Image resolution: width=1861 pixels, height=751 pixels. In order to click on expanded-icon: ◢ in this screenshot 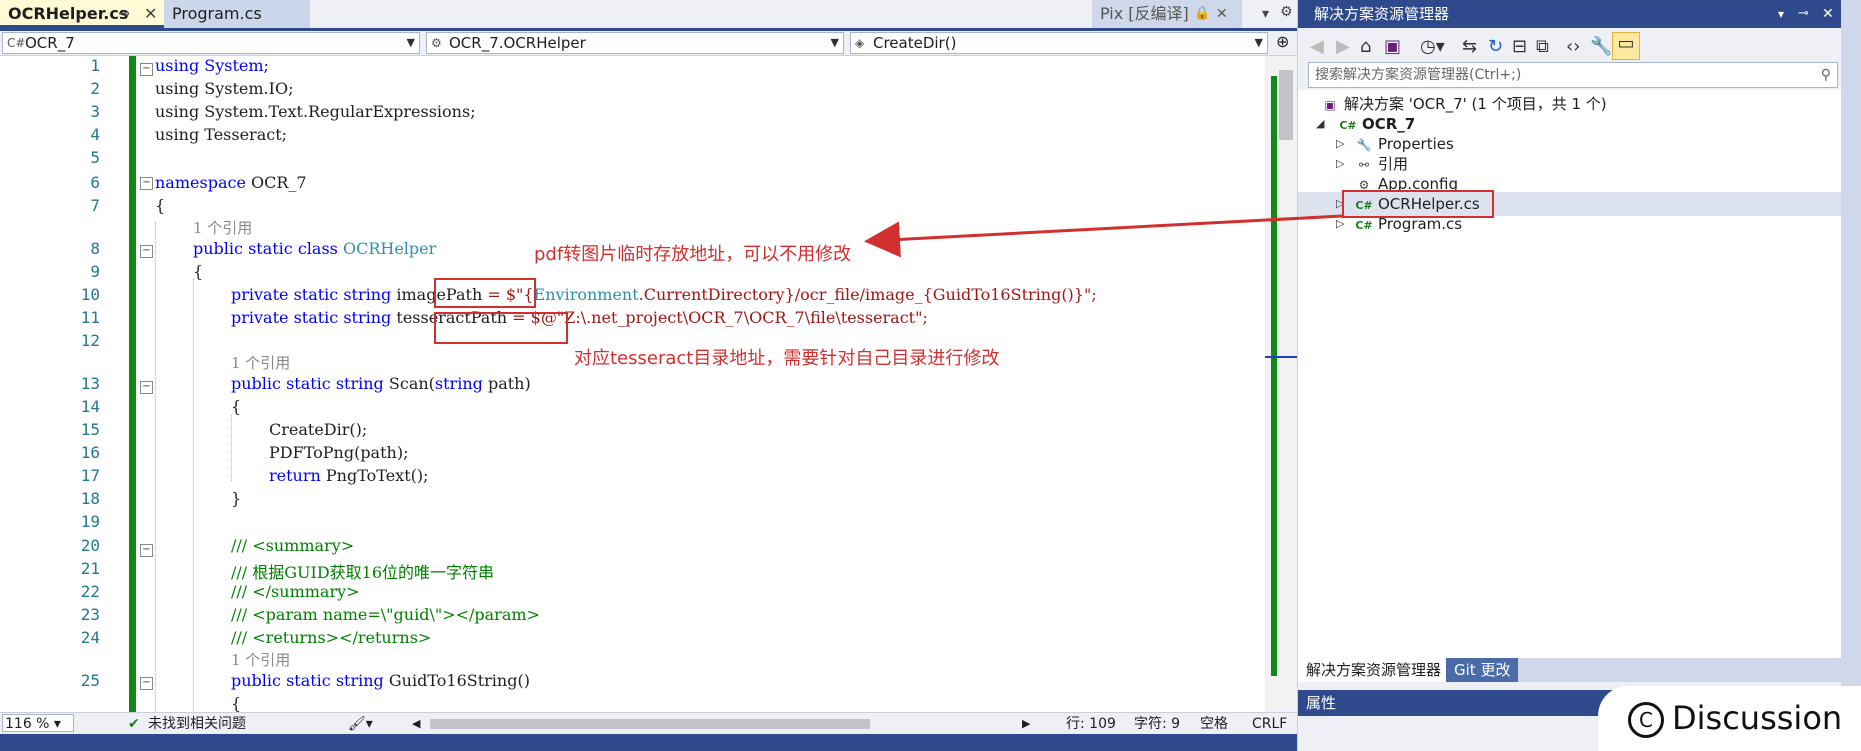, I will do `click(1320, 124)`.